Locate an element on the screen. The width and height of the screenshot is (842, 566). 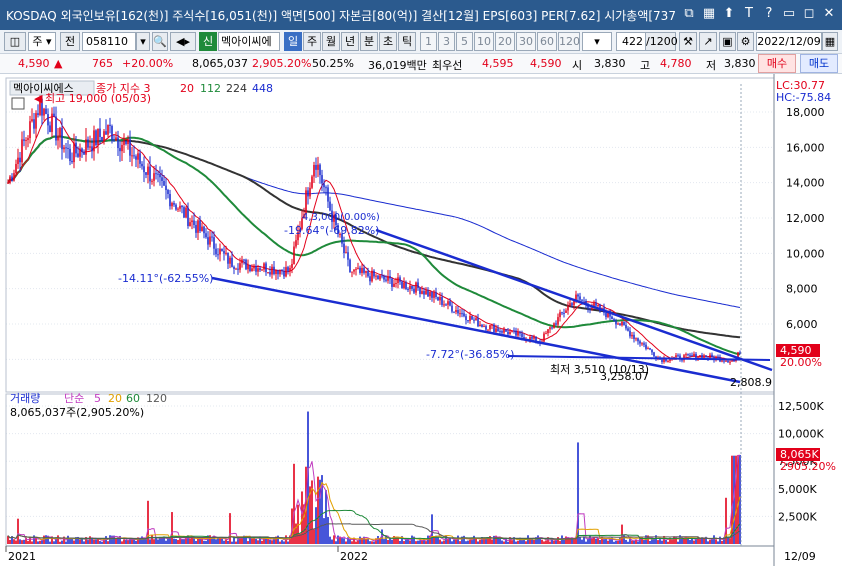
stock-code-input: 058110 is located at coordinates (109, 41).